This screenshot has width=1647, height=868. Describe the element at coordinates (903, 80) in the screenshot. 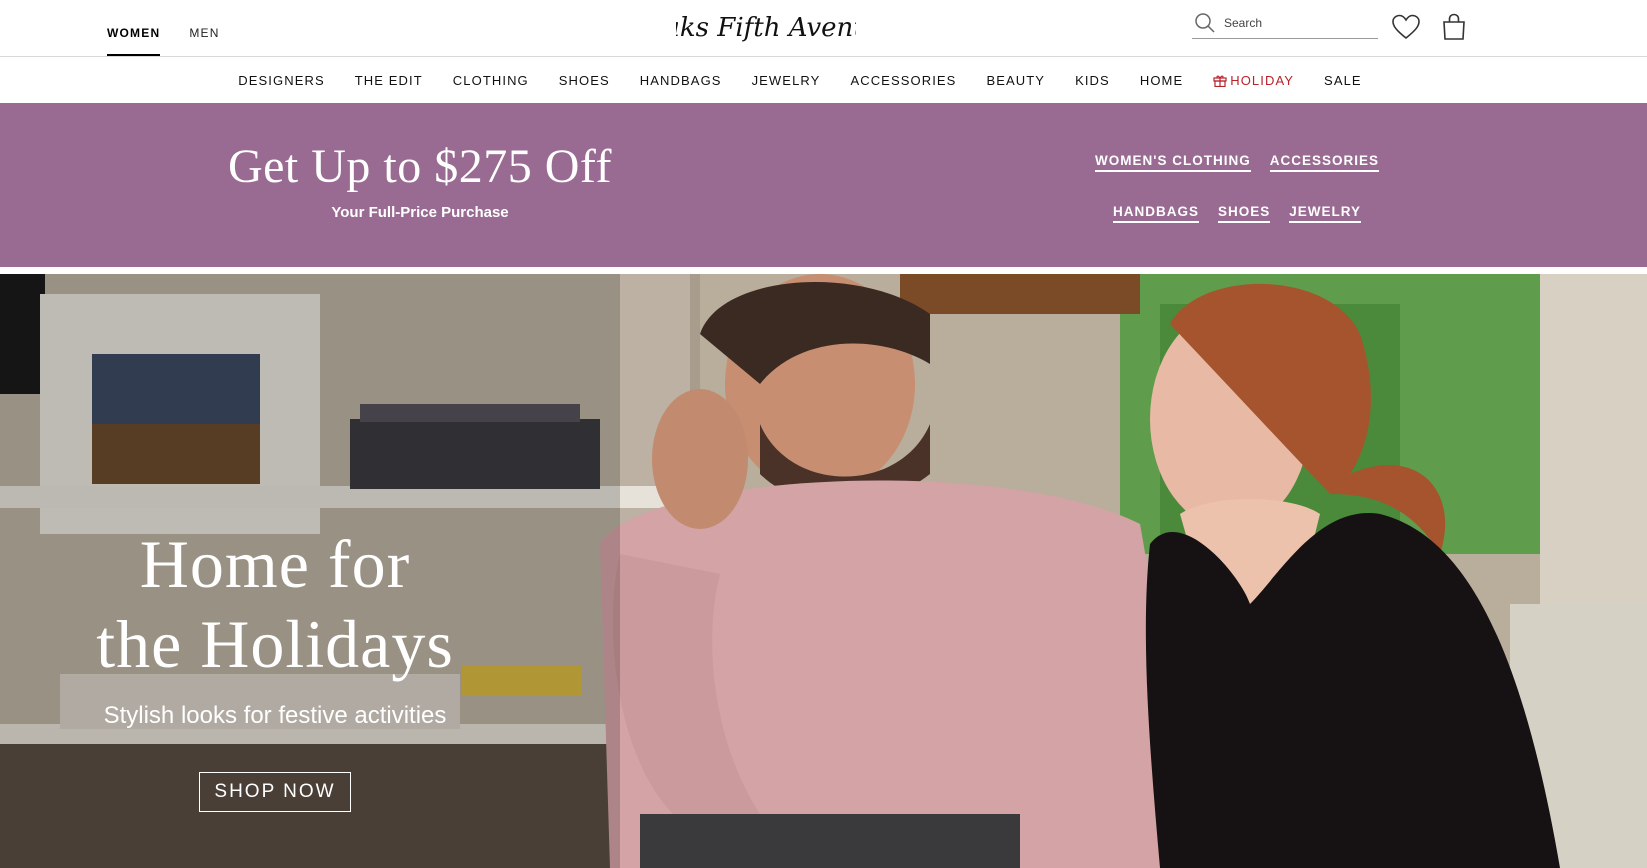

I see `nav-accessories: ACCESSORIES` at that location.